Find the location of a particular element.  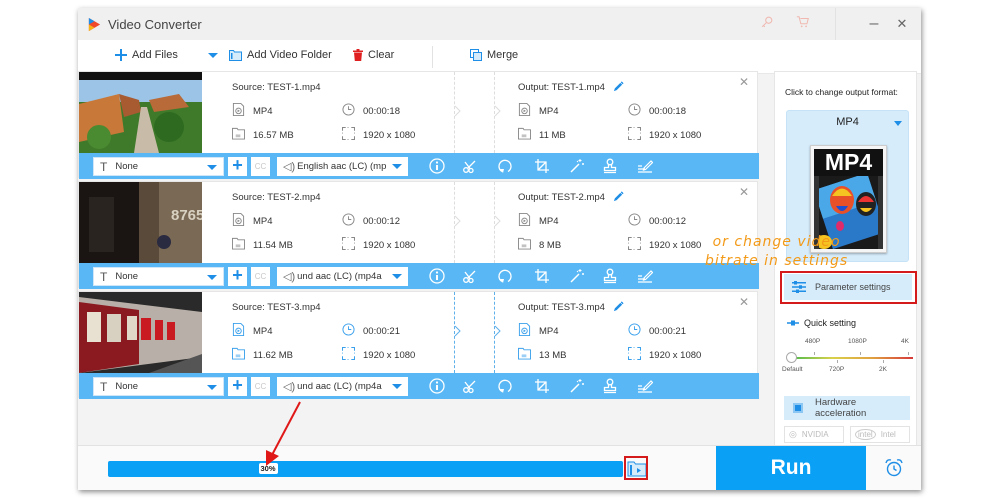

quick-setting-slider is located at coordinates (852, 358).